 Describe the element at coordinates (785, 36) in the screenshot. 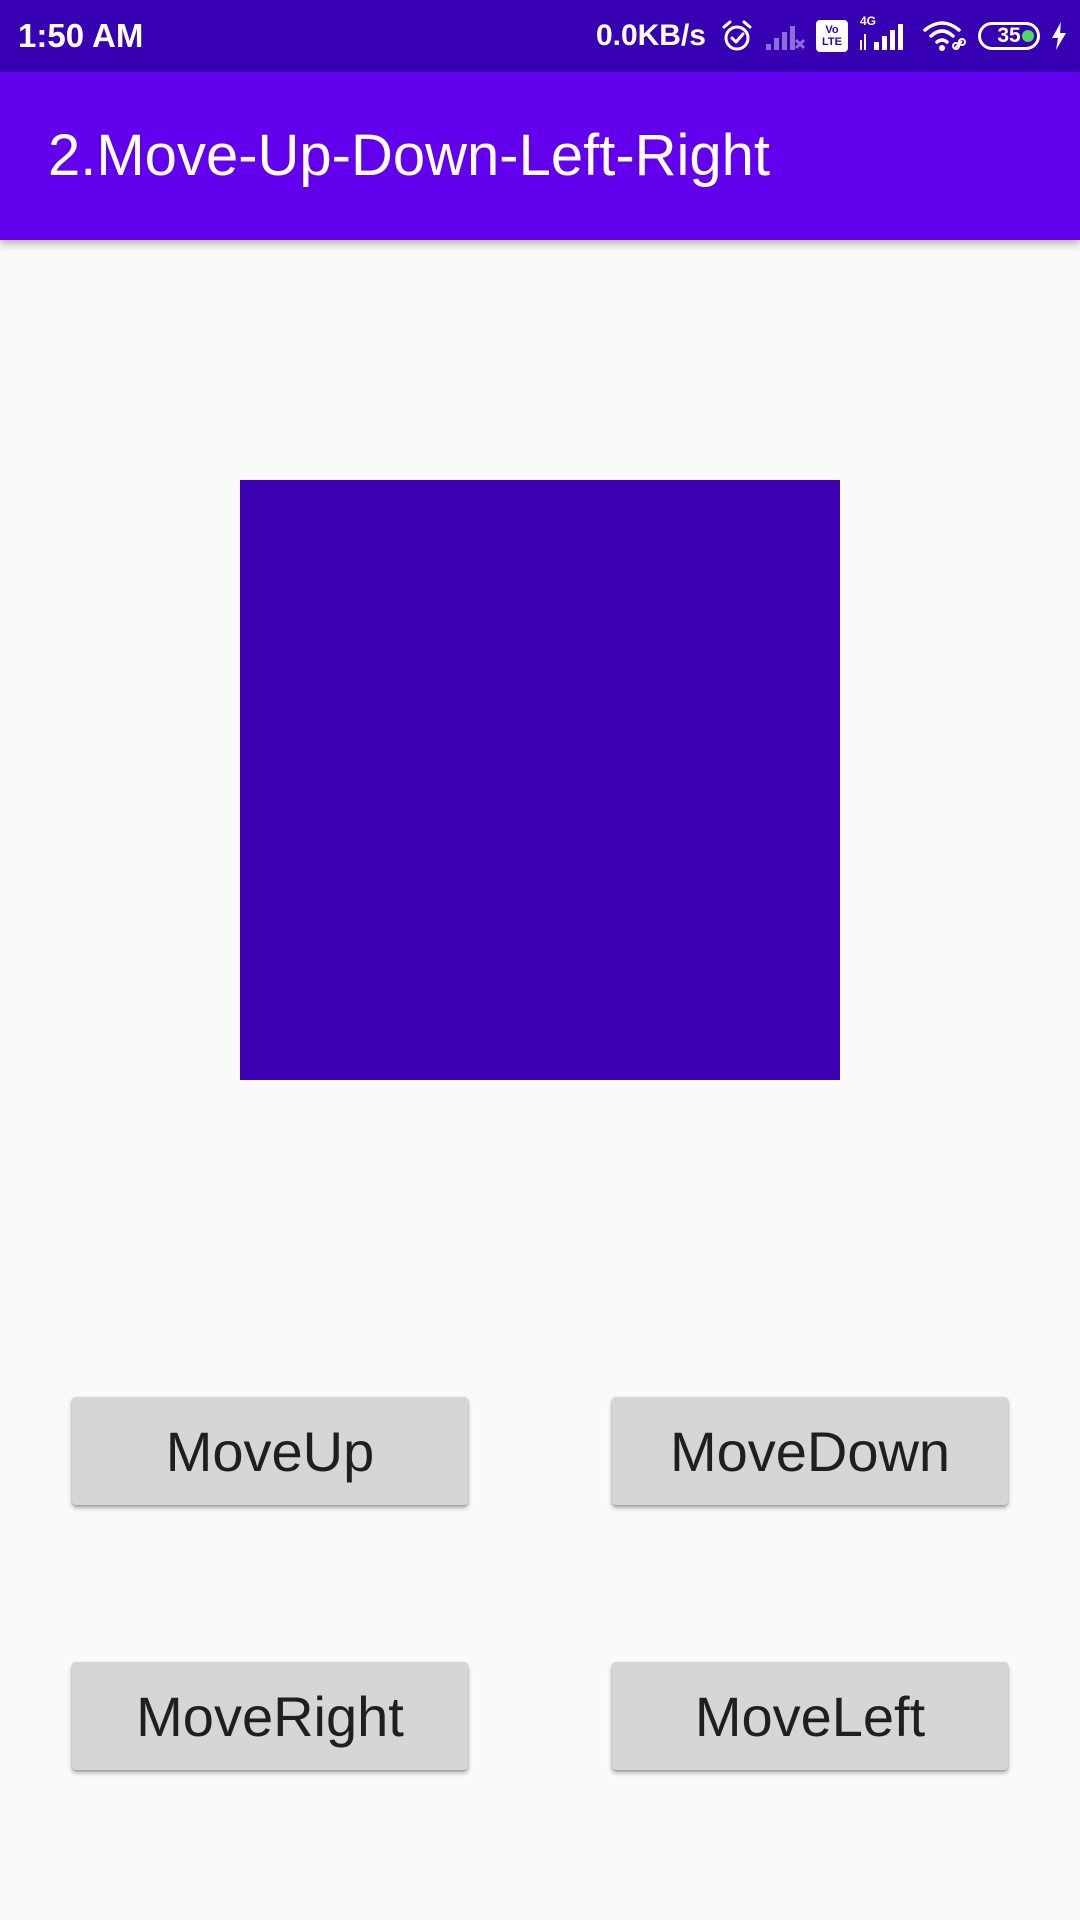

I see `no-signal-icon` at that location.